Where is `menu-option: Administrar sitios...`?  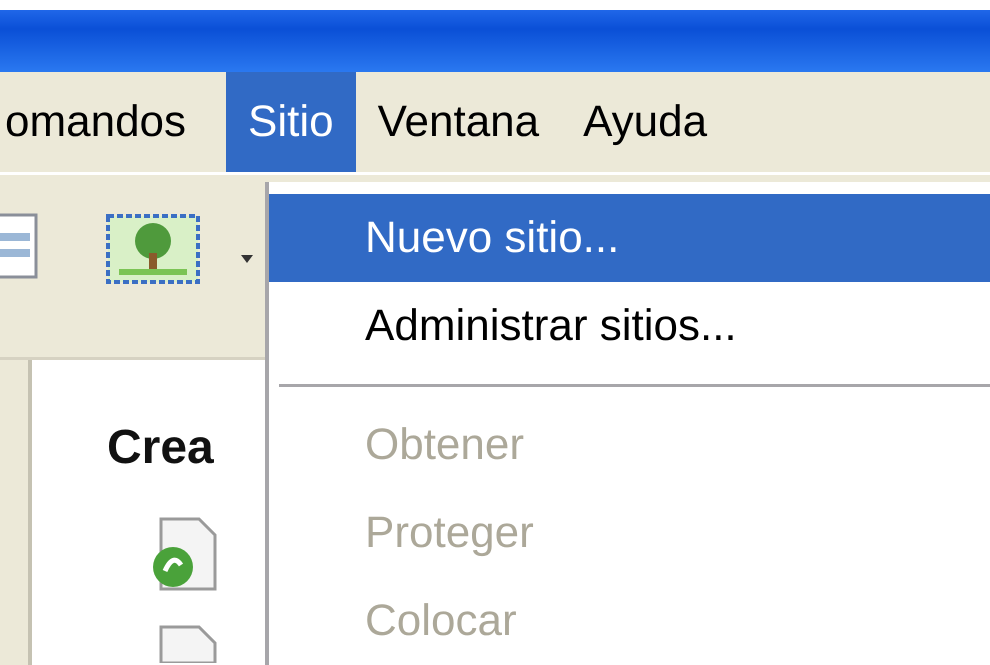
menu-option: Administrar sitios... is located at coordinates (629, 326).